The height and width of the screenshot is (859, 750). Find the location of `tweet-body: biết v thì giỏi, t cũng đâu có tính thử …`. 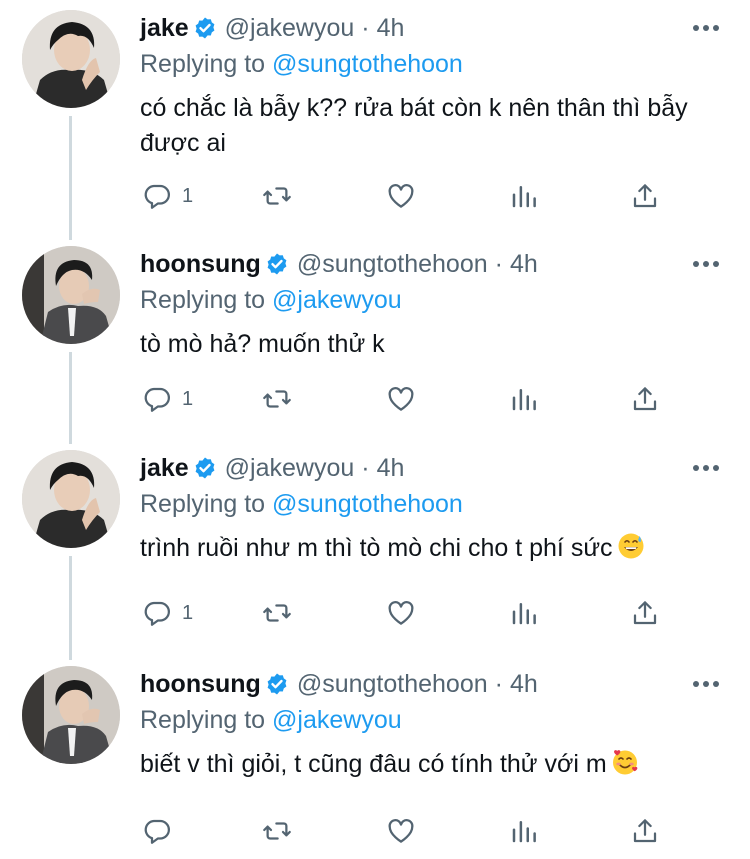

tweet-body: biết v thì giỏi, t cũng đâu có tính thử … is located at coordinates (435, 764).